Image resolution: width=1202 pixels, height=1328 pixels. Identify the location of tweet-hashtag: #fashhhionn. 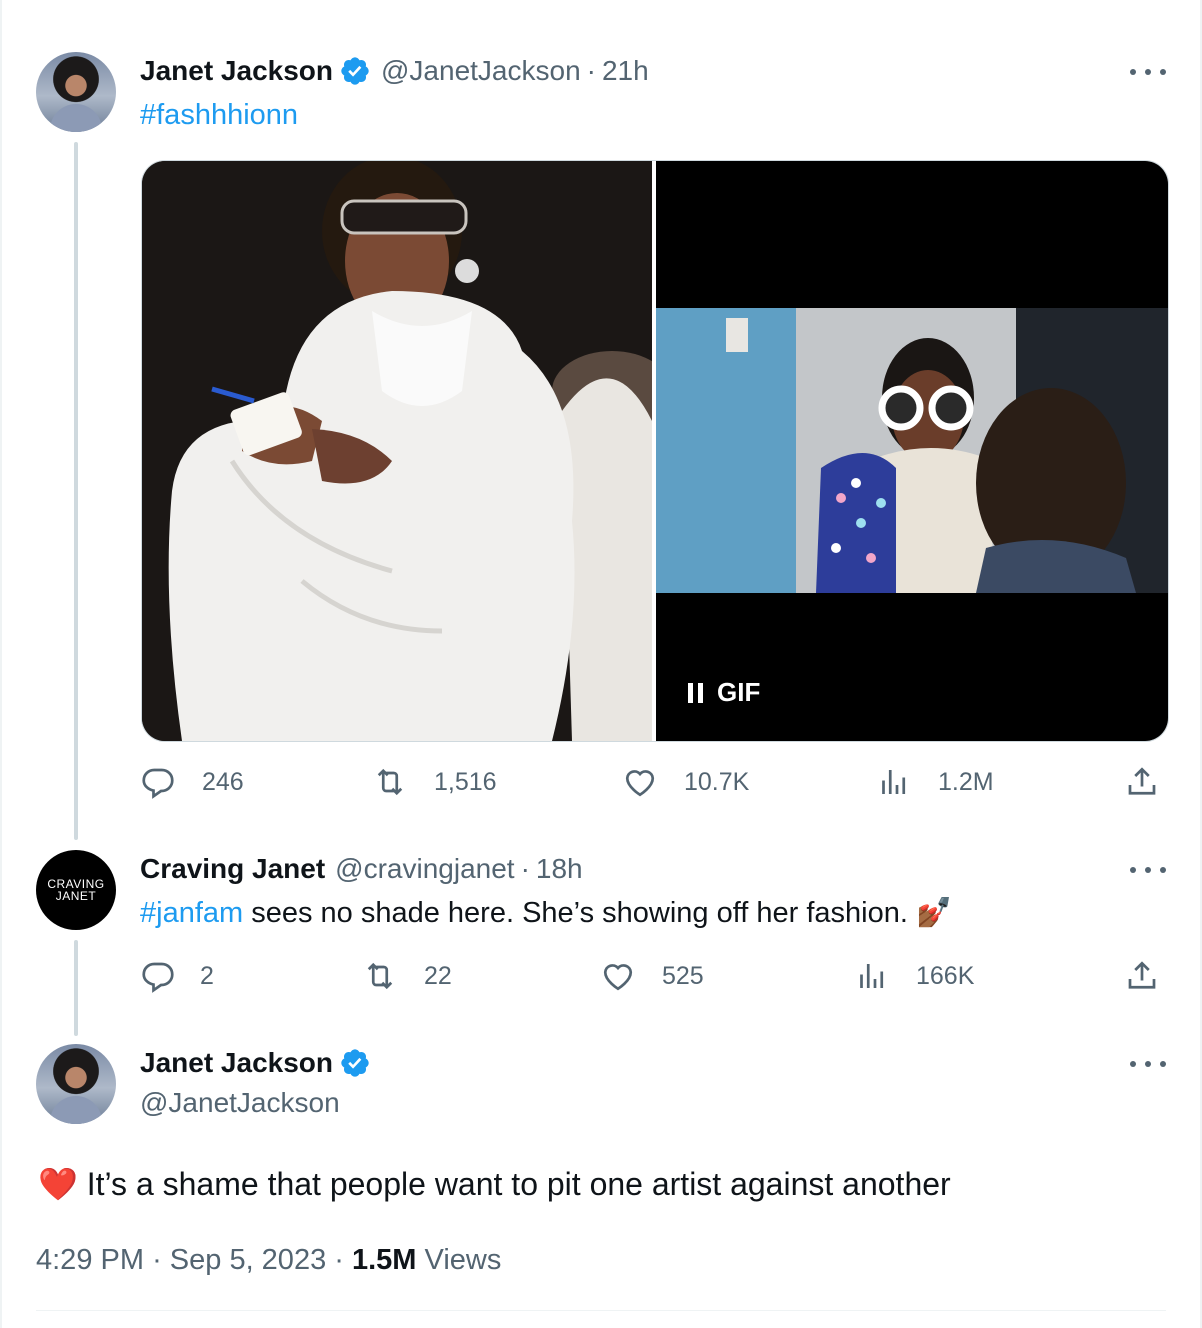
(219, 115).